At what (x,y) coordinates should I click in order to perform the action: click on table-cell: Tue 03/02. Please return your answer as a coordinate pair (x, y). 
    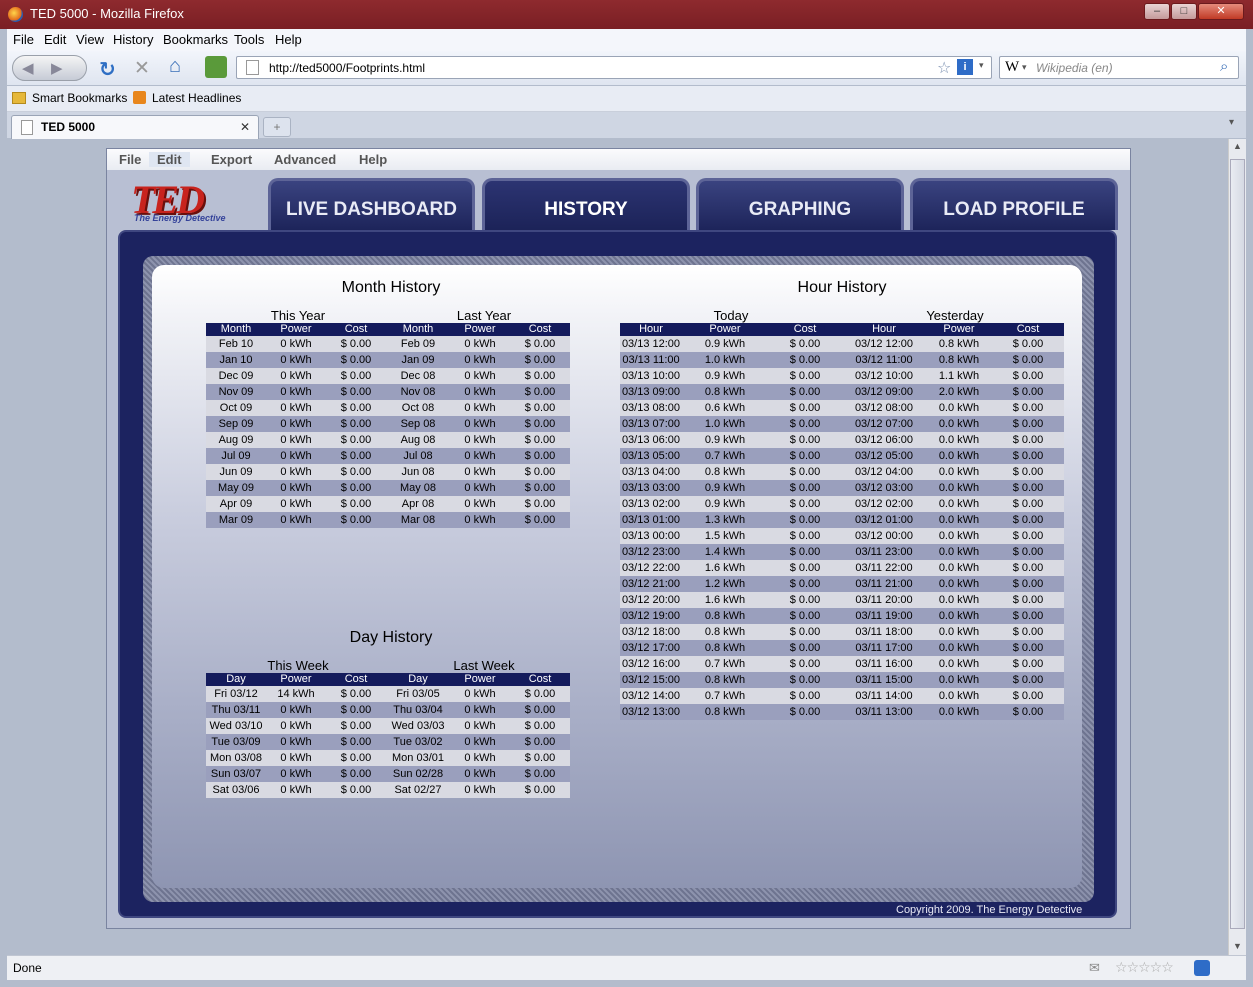
    Looking at the image, I should click on (418, 742).